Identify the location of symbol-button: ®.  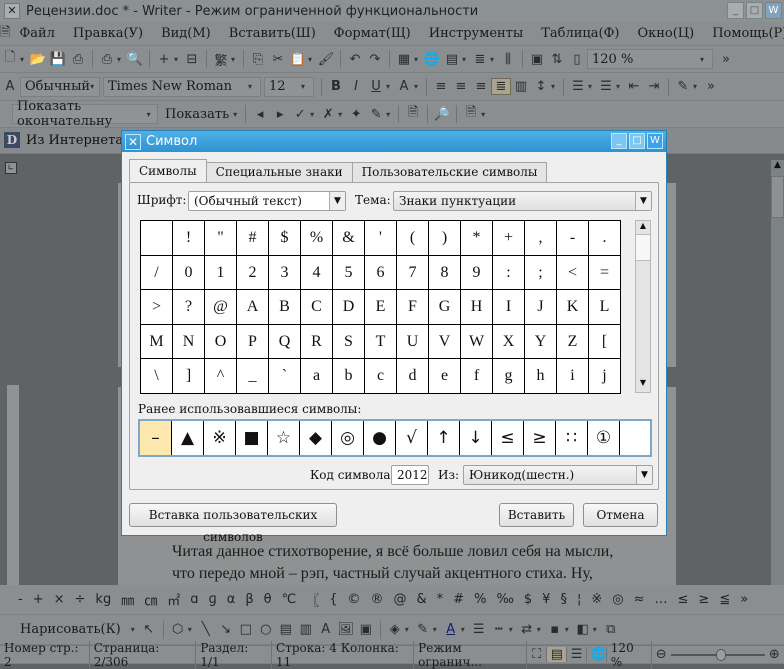
(377, 599).